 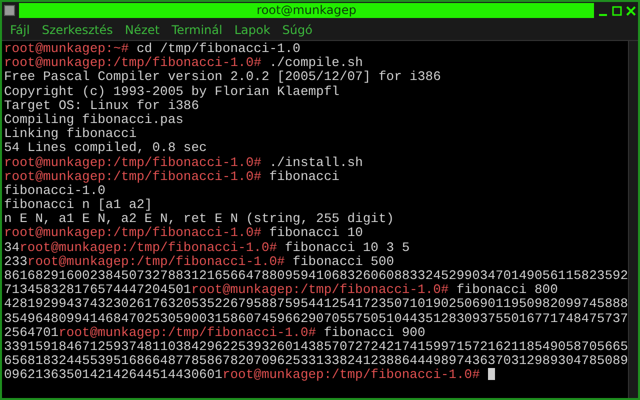 I want to click on menu-item: Terminál, so click(x=197, y=29).